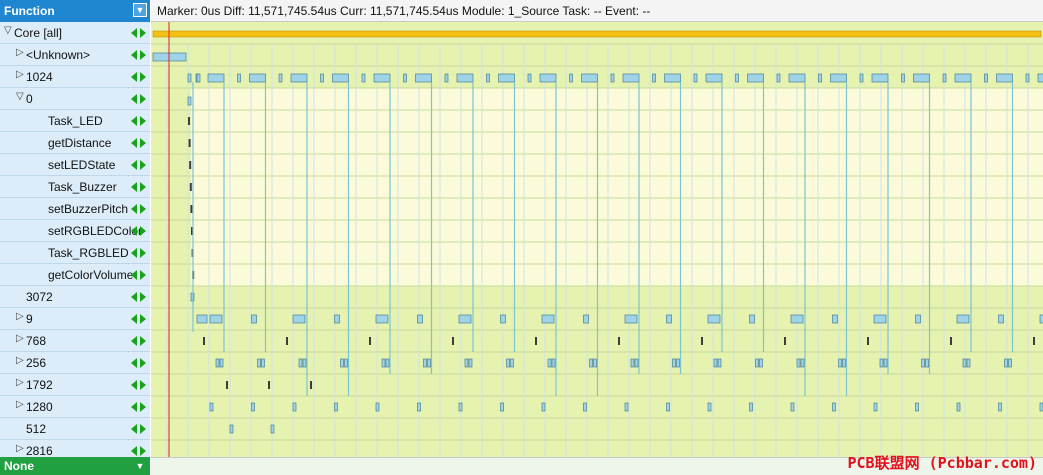  Describe the element at coordinates (88, 209) in the screenshot. I see `tree-row-label: setBuzzerPitch` at that location.